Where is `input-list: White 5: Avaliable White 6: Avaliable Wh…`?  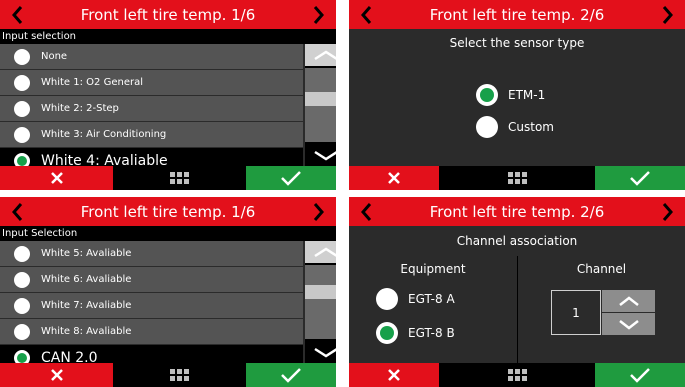 input-list: White 5: Avaliable White 6: Avaliable Wh… is located at coordinates (151, 306).